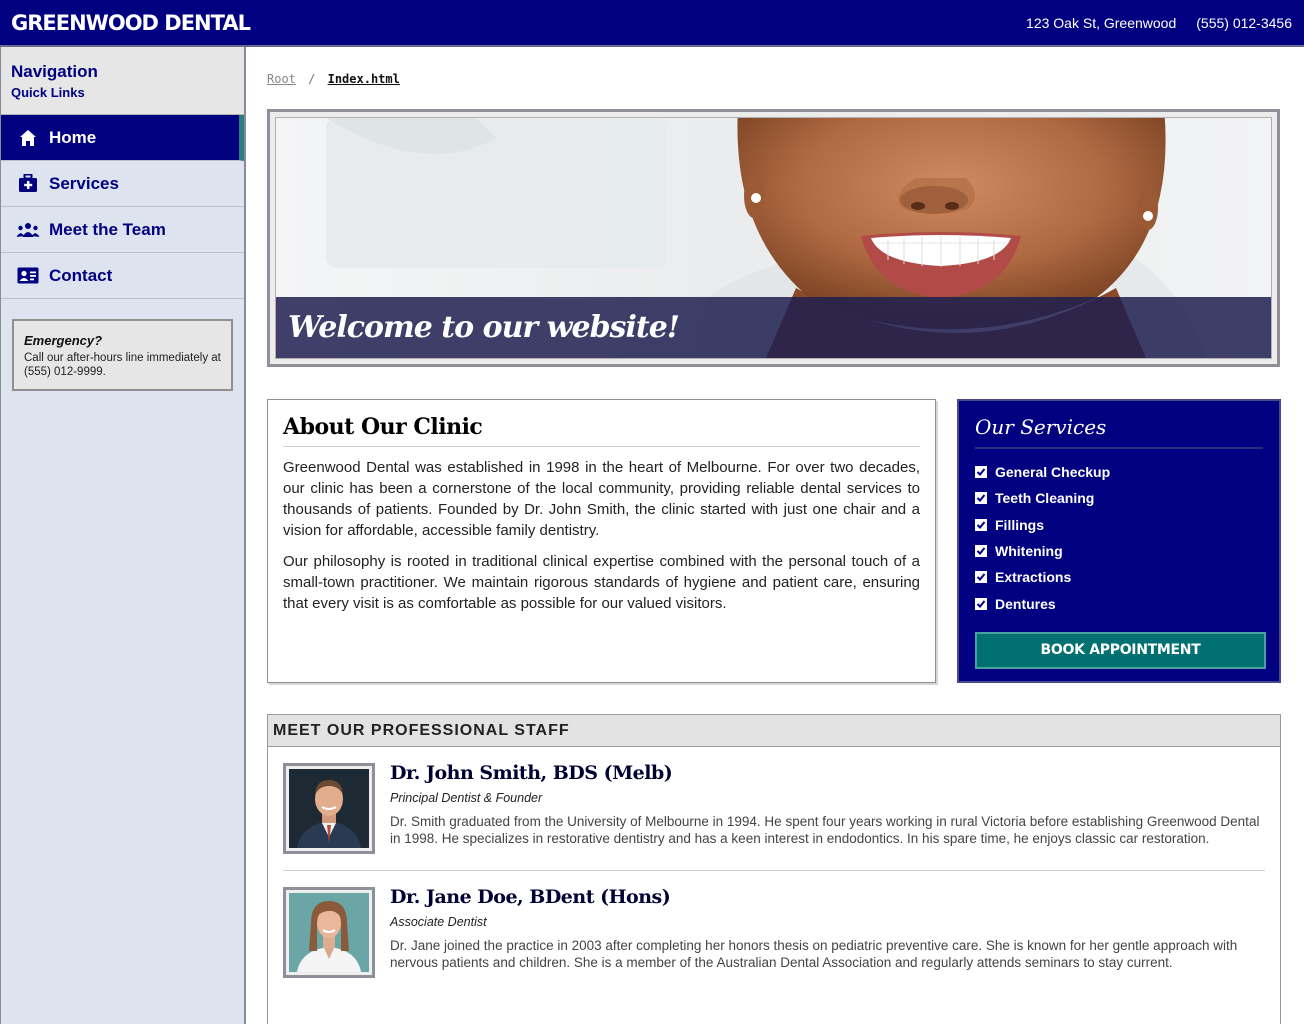 Image resolution: width=1304 pixels, height=1024 pixels. I want to click on book-appointment-button: BOOK APPOINTMENT, so click(1120, 650).